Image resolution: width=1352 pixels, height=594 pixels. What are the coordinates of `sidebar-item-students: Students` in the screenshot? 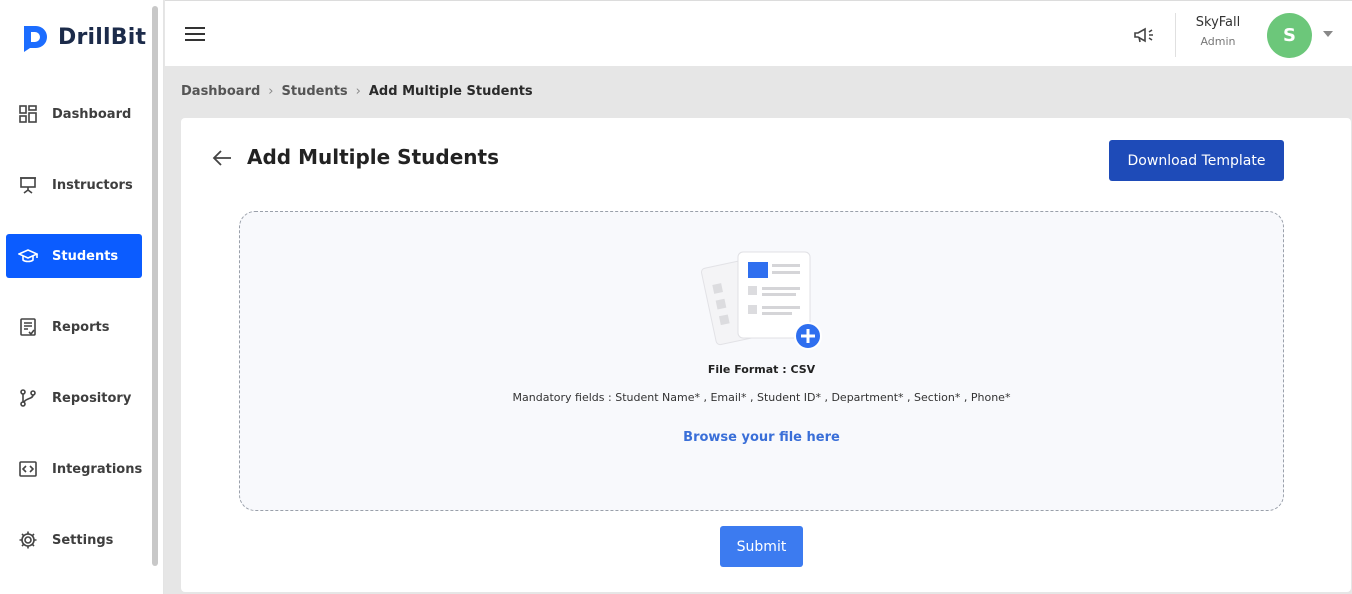 It's located at (74, 256).